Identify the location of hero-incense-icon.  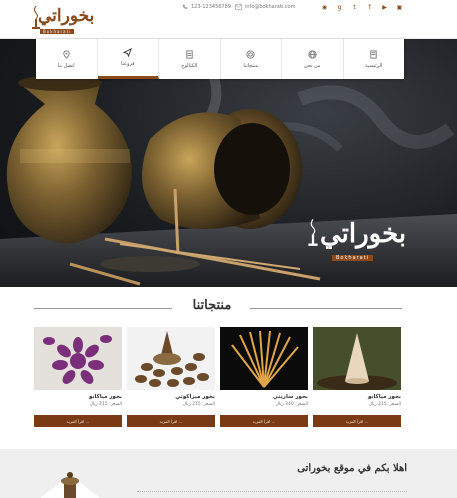
(313, 232).